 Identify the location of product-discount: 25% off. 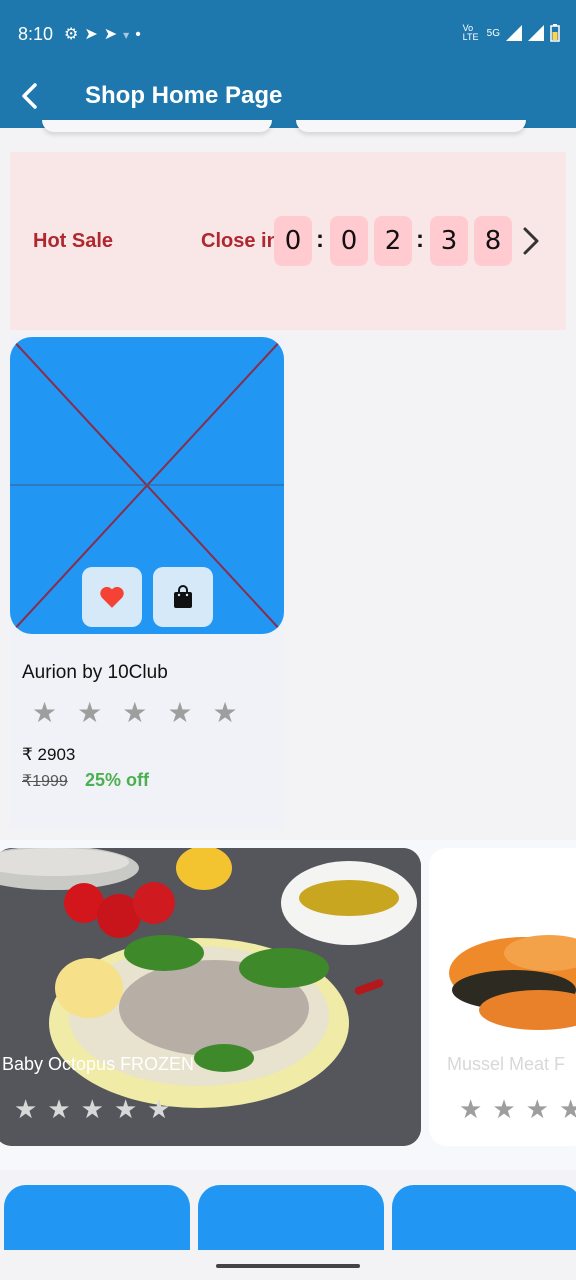
(117, 780).